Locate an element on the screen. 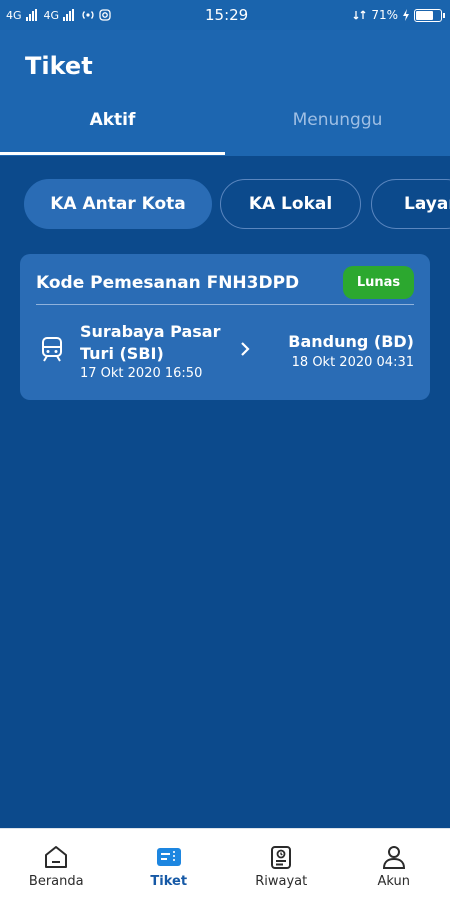 This screenshot has height=900, width=450. booking-code: Kode Pemesanan FNH3DPD is located at coordinates (168, 283).